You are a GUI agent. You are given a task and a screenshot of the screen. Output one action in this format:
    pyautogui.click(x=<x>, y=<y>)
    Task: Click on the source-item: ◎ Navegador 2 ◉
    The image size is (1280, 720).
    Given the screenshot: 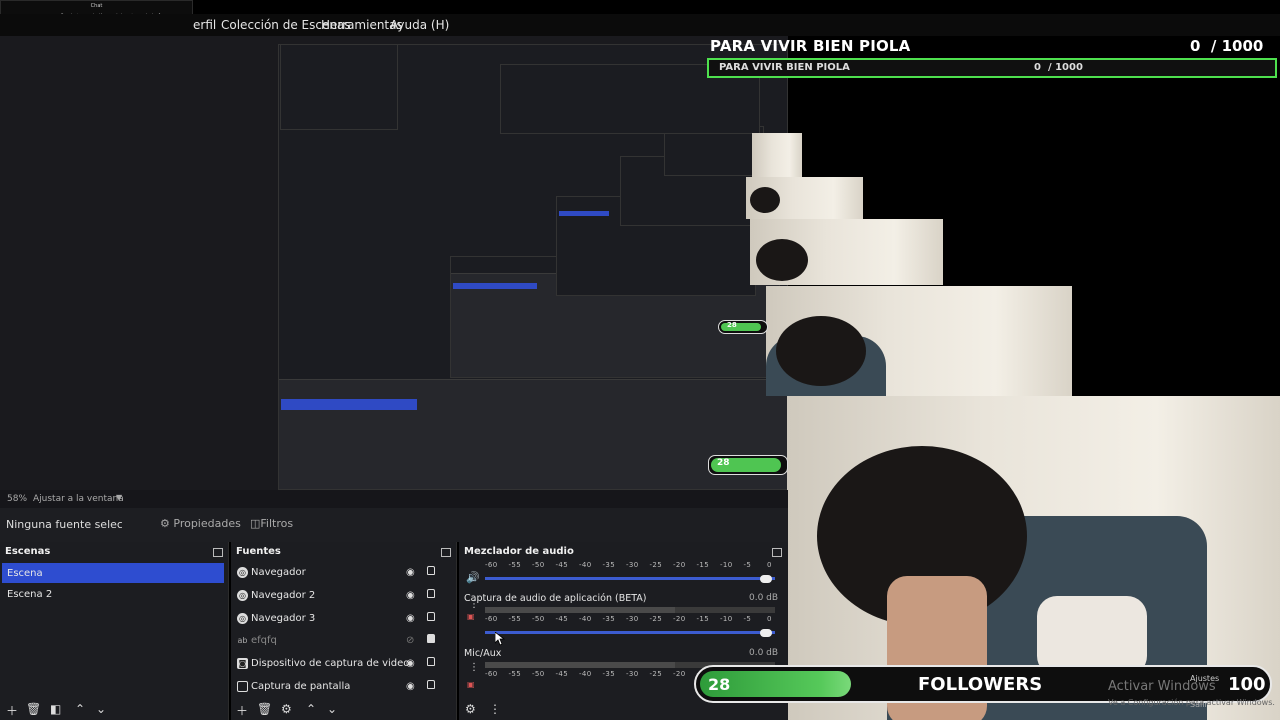 What is the action you would take?
    pyautogui.click(x=344, y=597)
    